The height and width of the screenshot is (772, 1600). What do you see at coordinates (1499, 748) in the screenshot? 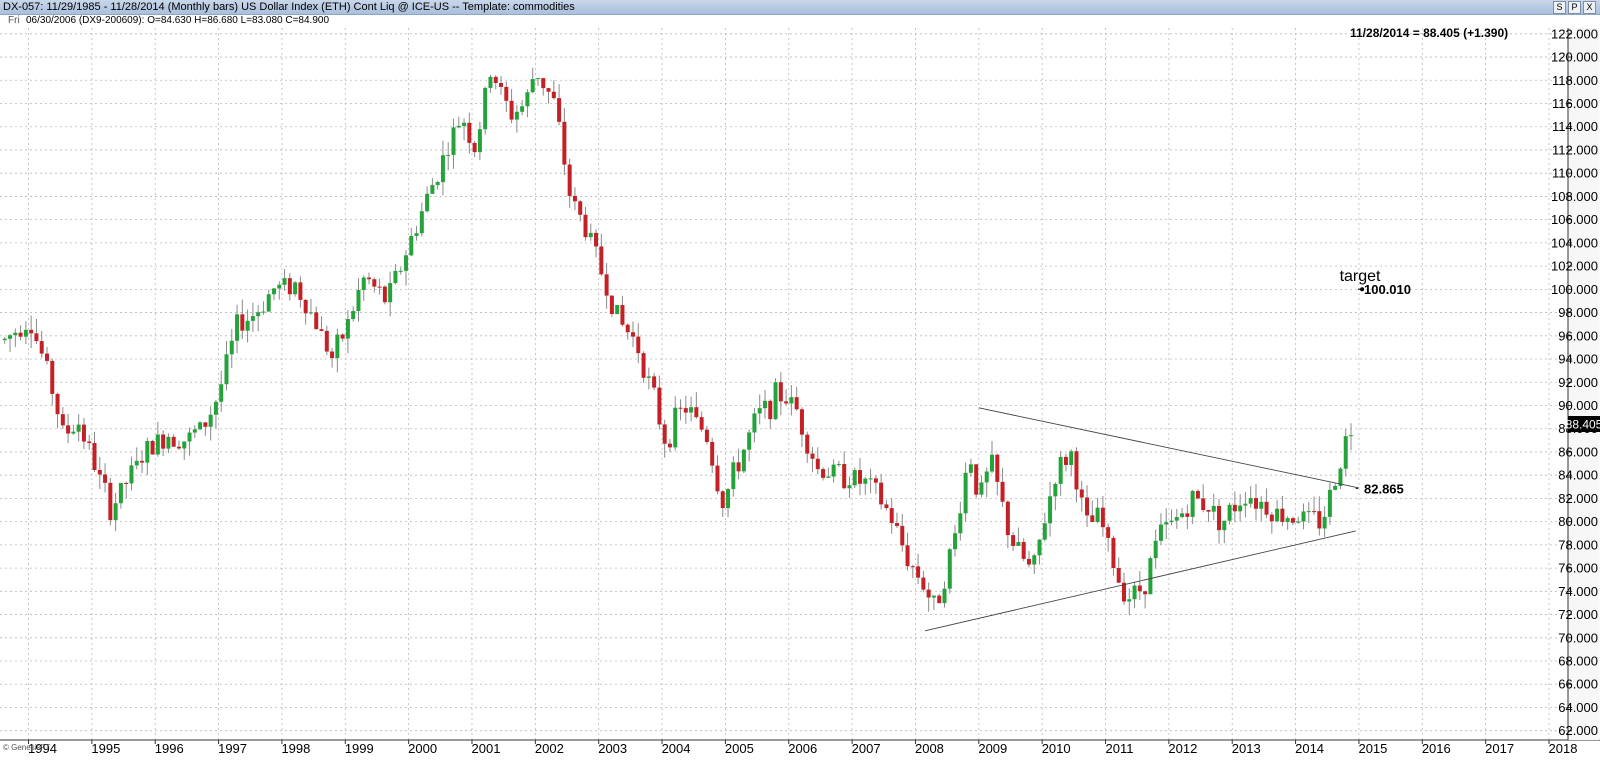
I see `x-tick-label: 2017` at bounding box center [1499, 748].